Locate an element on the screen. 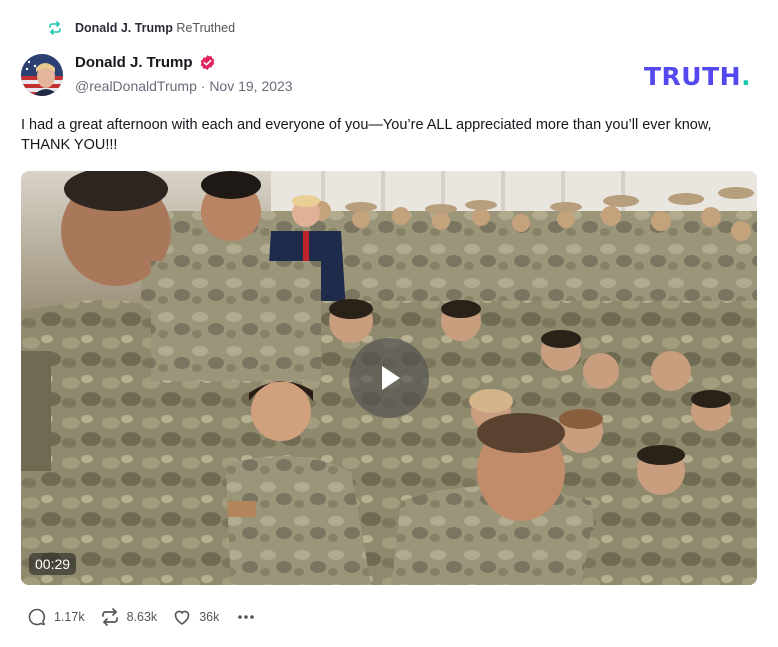 This screenshot has height=647, width=778. play-icon is located at coordinates (391, 378).